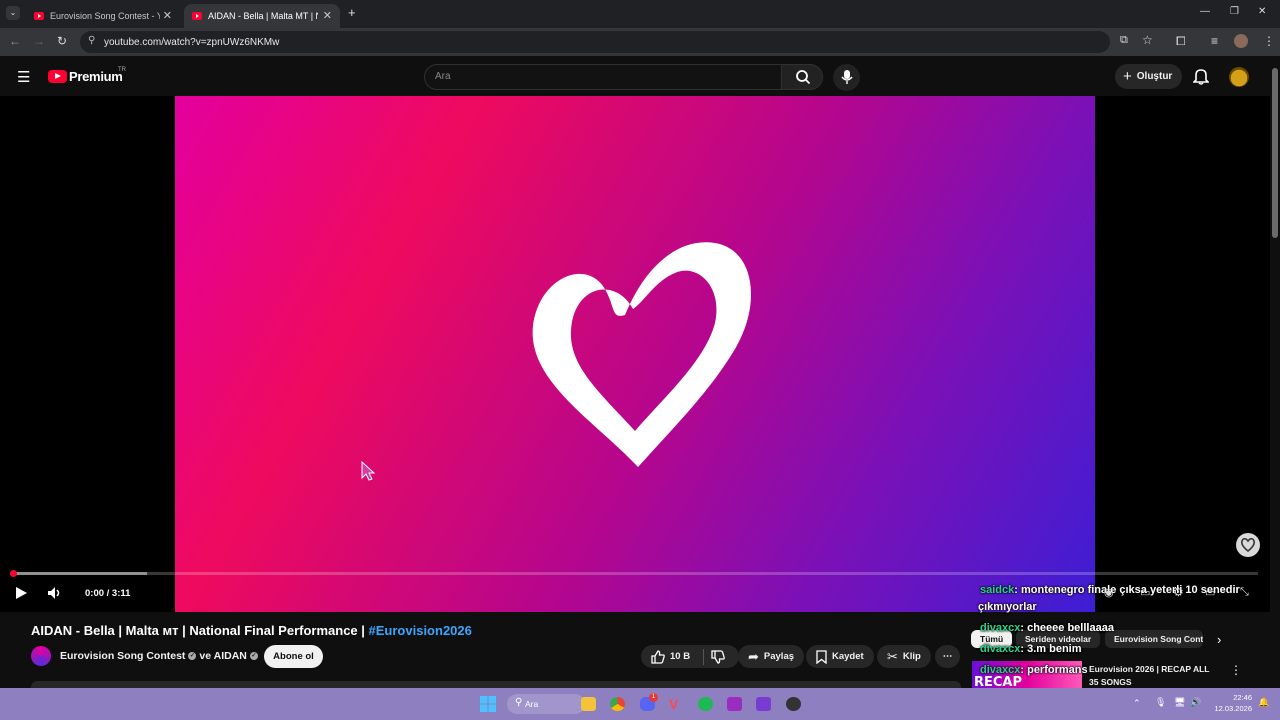 Image resolution: width=1280 pixels, height=720 pixels. I want to click on after-effects-icon, so click(763, 704).